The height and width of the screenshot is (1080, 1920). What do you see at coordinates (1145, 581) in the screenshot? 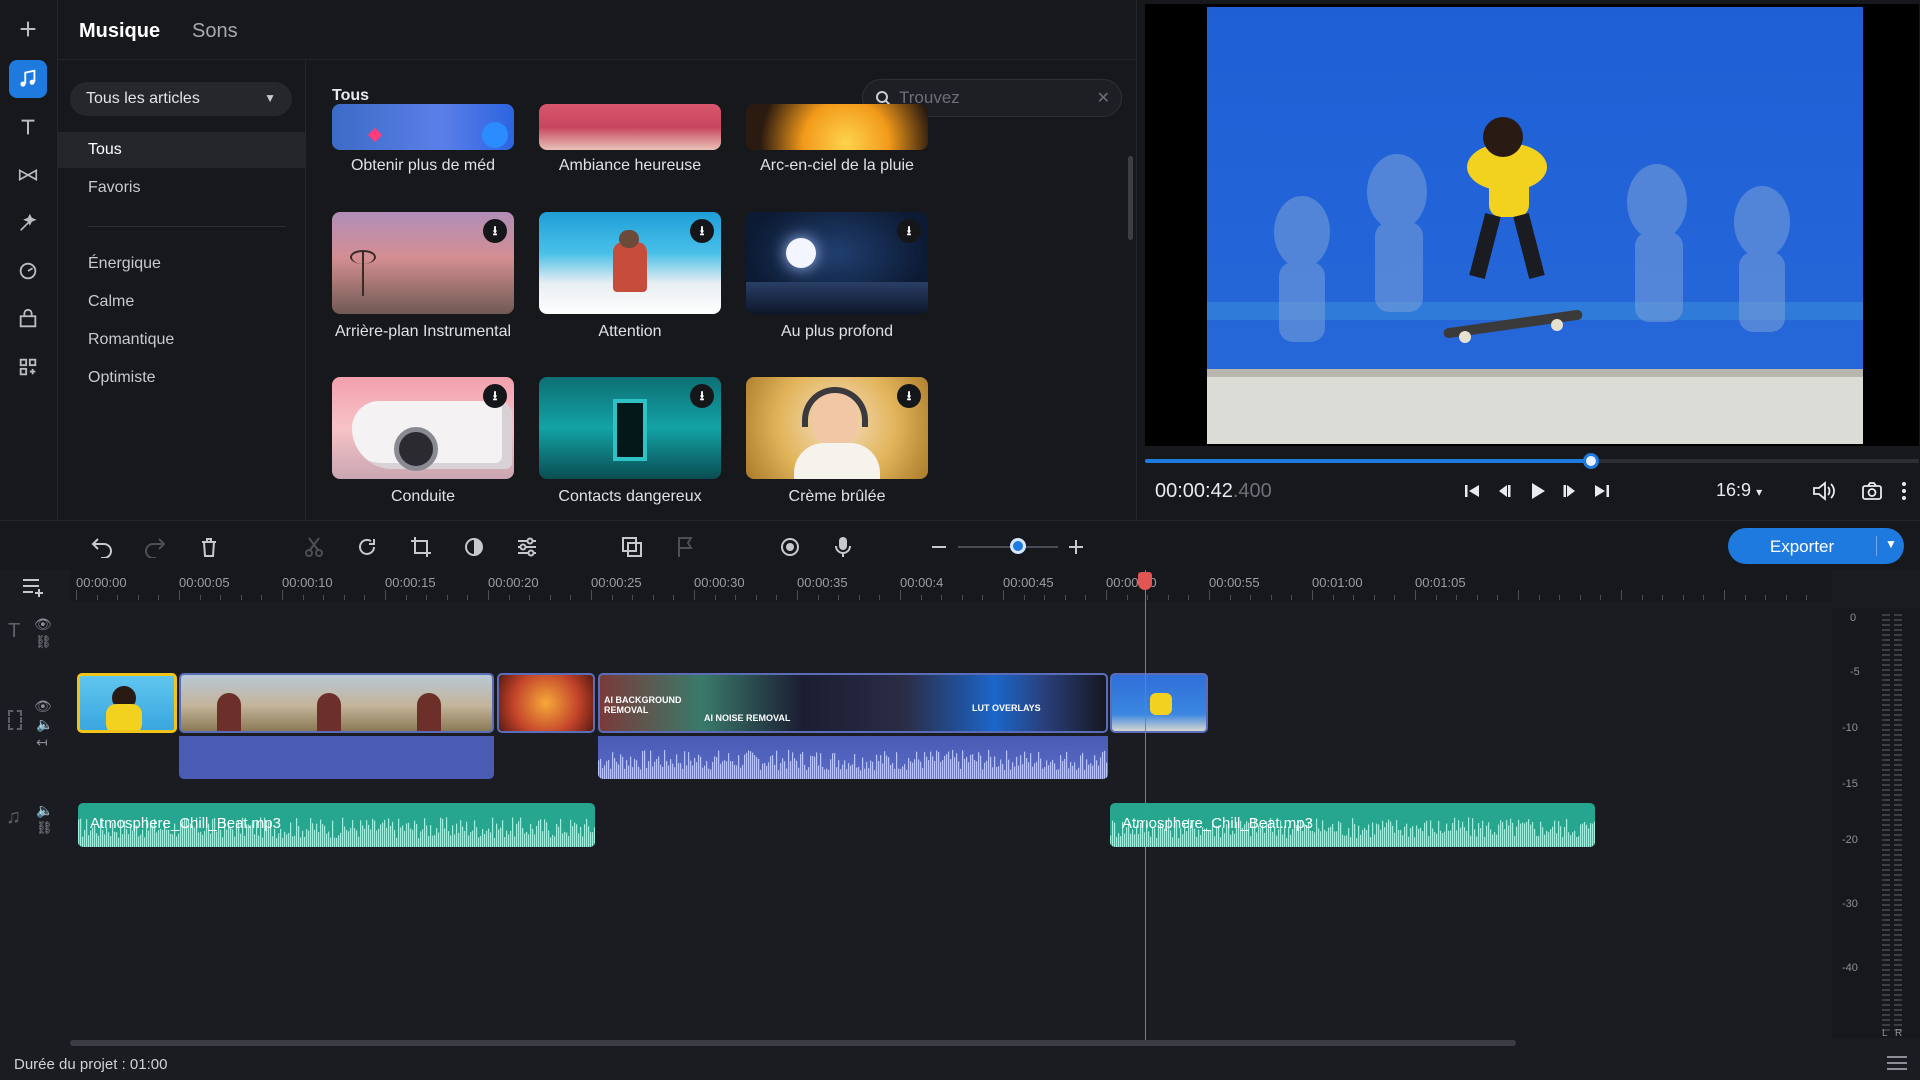
I see `playhead-handle` at bounding box center [1145, 581].